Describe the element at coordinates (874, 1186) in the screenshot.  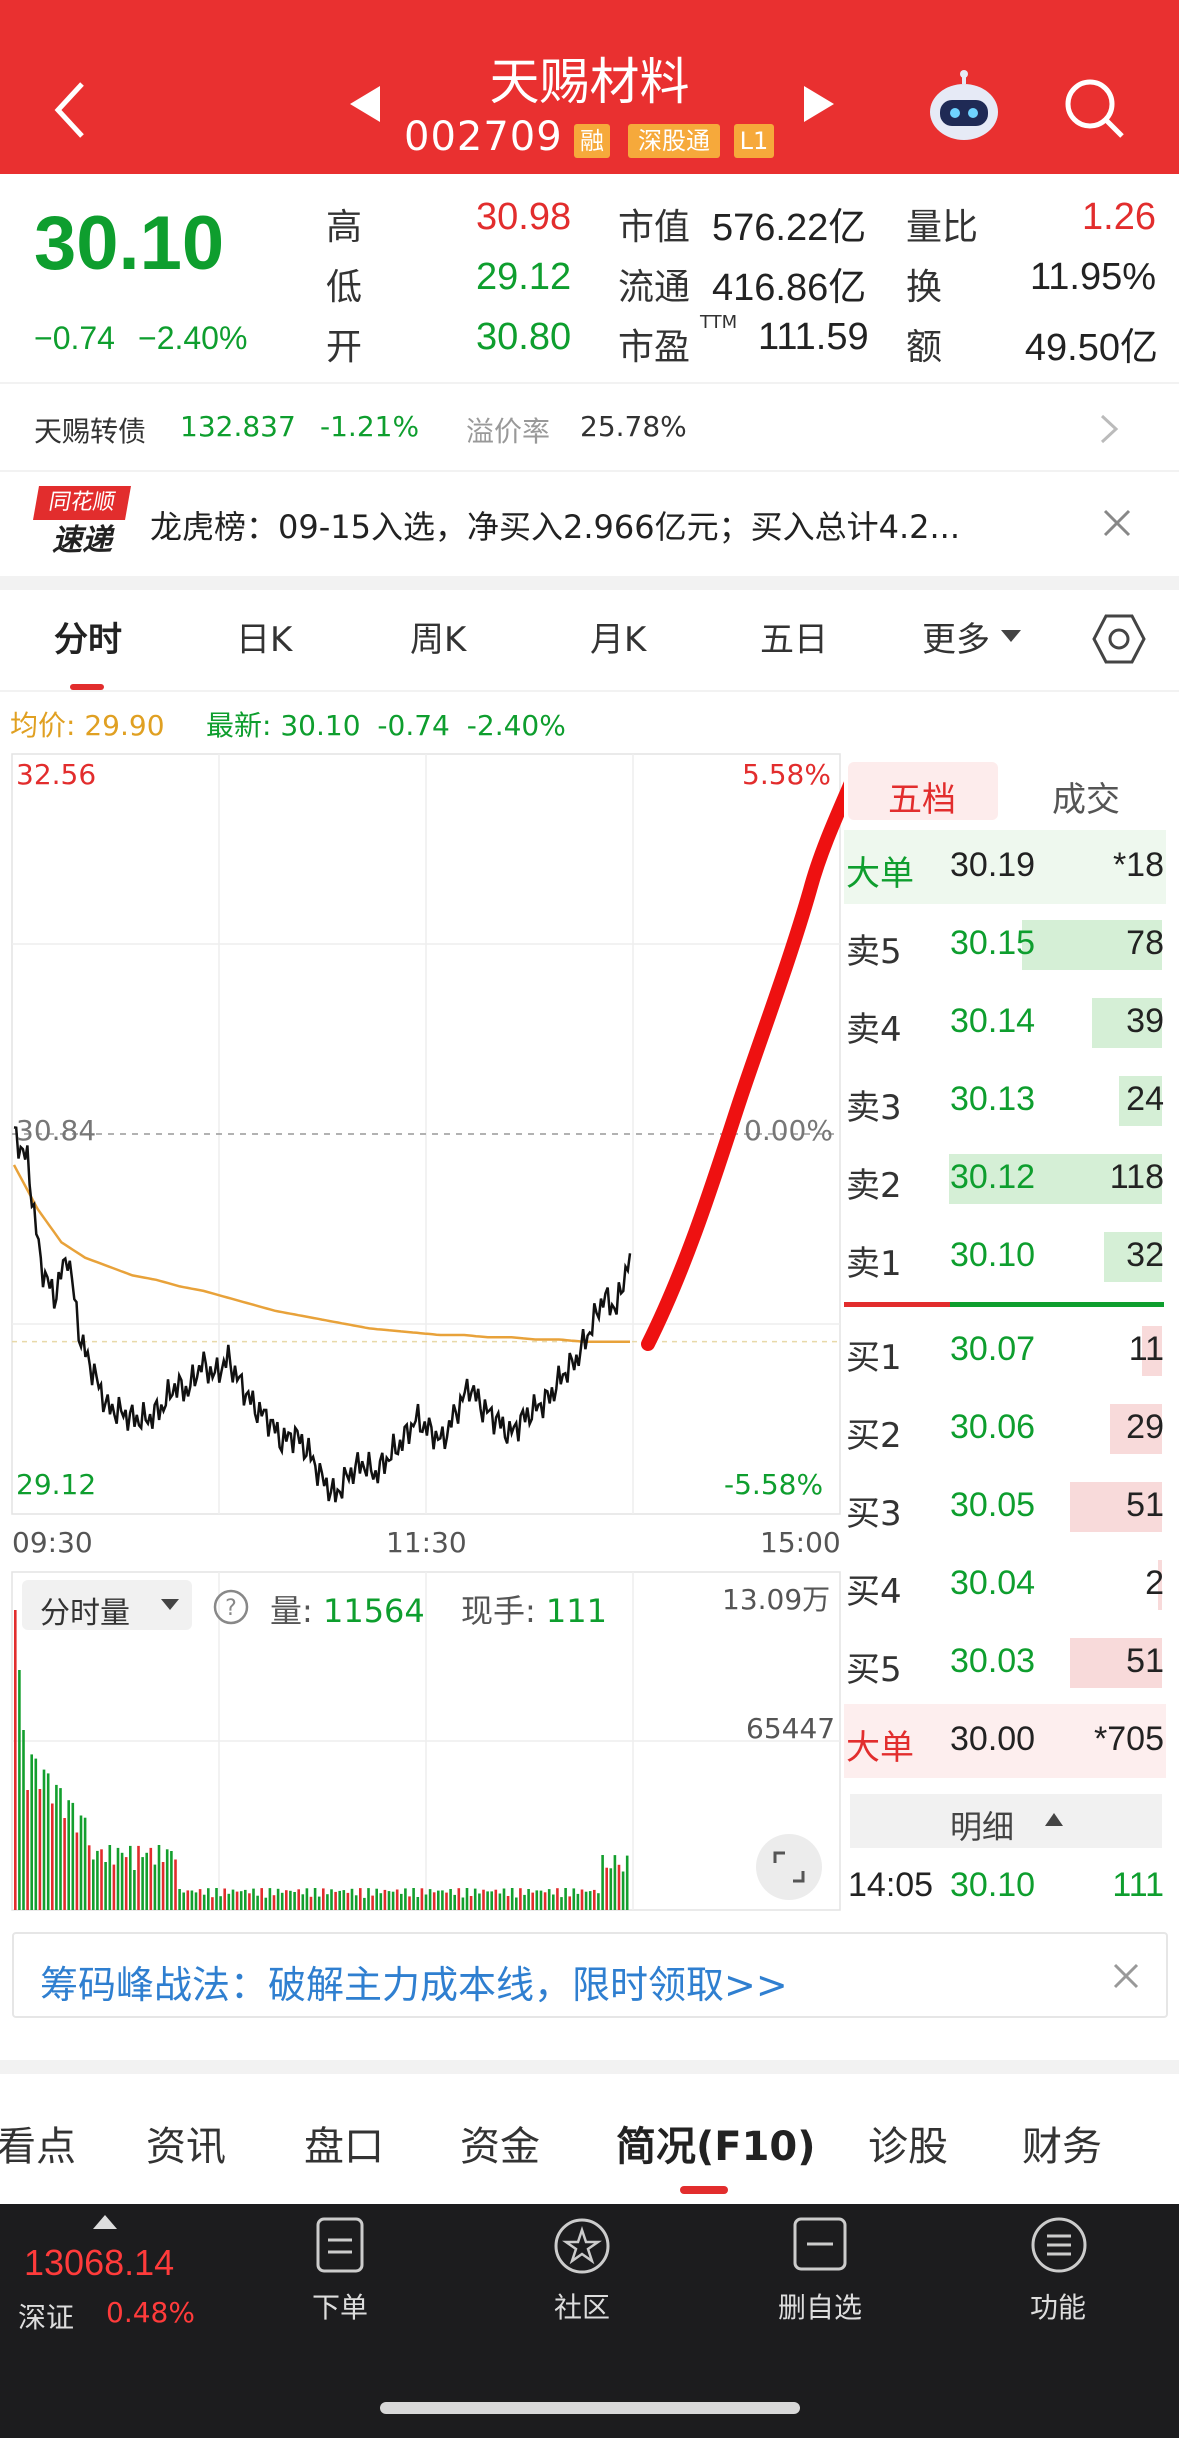
I see `level-label: 卖2` at that location.